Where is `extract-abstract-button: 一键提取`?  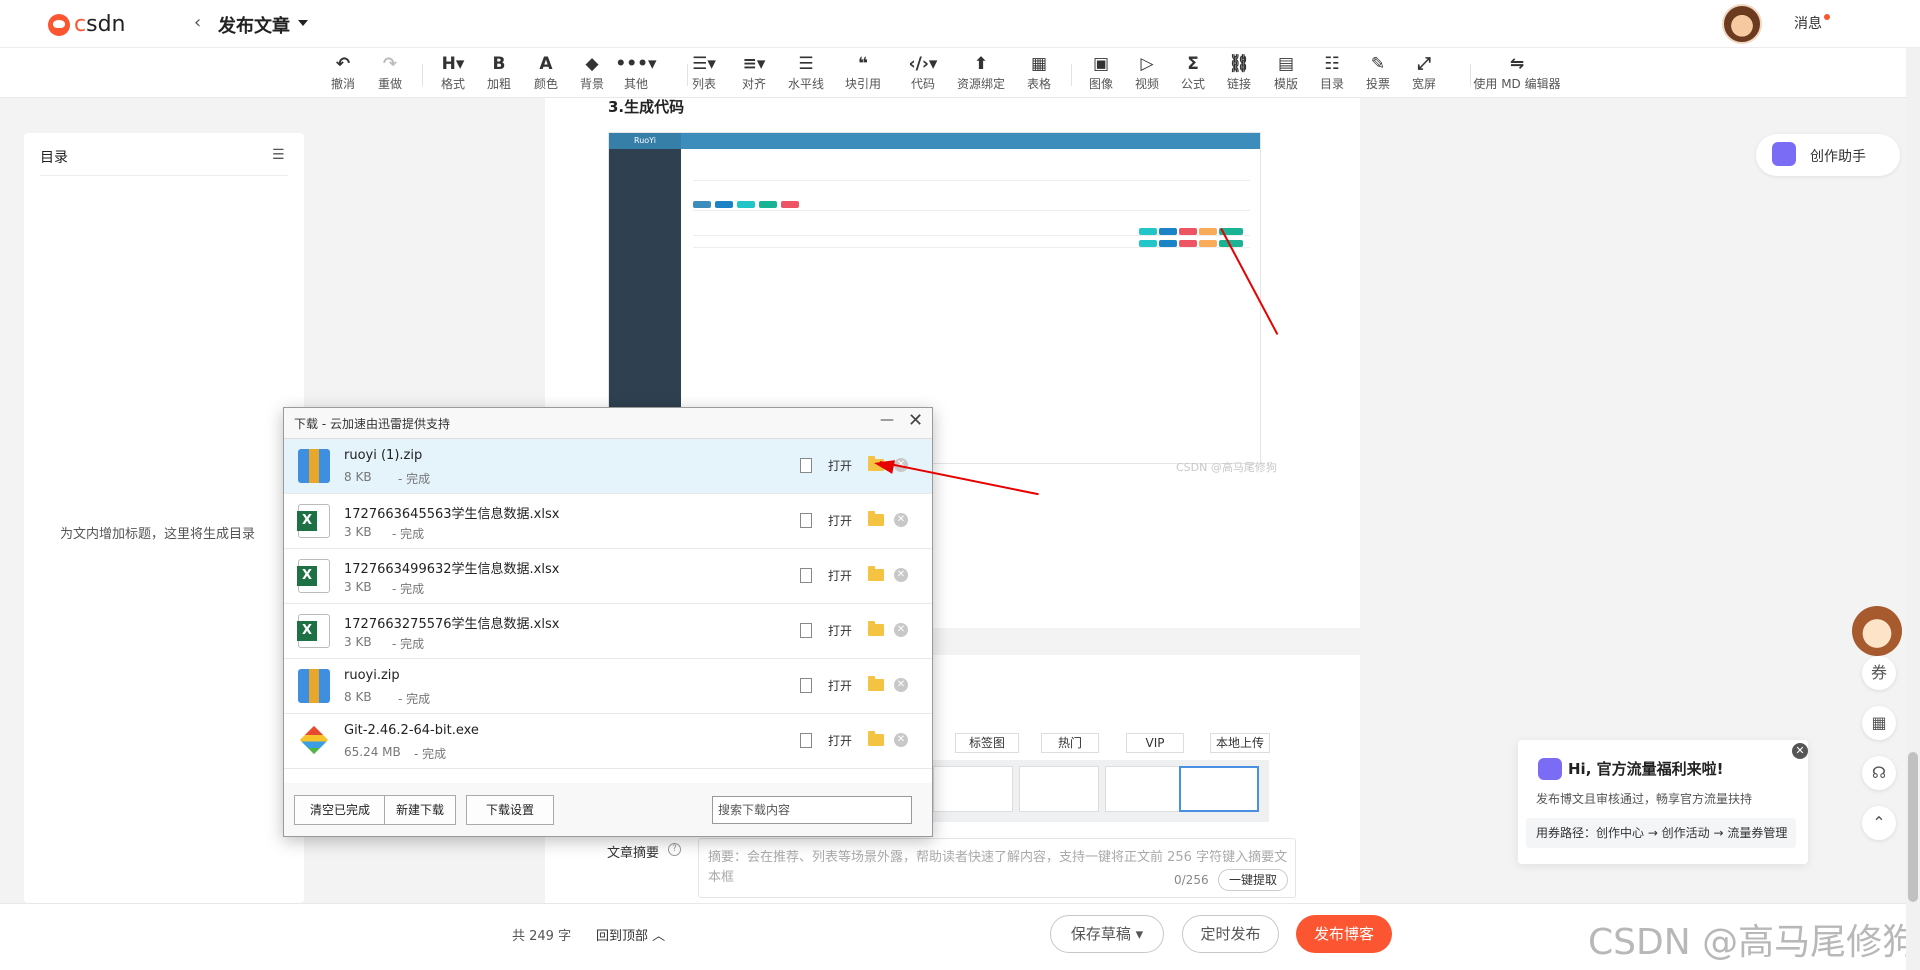 extract-abstract-button: 一键提取 is located at coordinates (1253, 880).